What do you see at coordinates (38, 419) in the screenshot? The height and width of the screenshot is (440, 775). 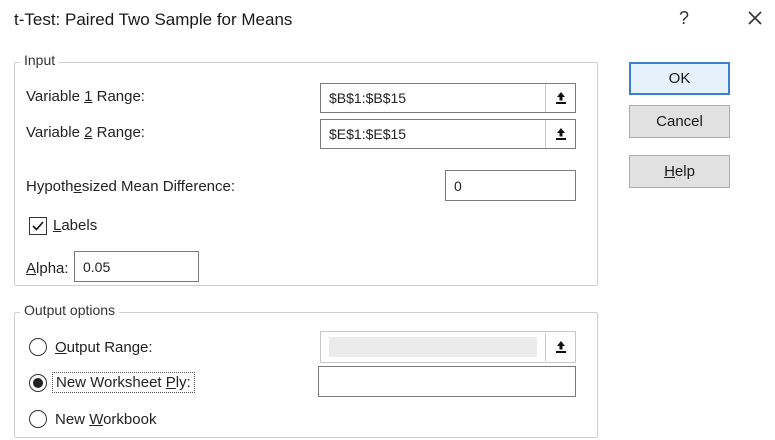 I see `new-workbook-radio` at bounding box center [38, 419].